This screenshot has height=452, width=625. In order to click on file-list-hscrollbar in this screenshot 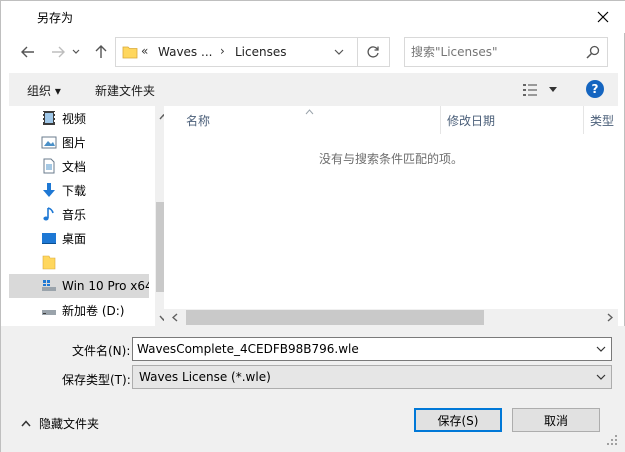, I will do `click(391, 317)`.